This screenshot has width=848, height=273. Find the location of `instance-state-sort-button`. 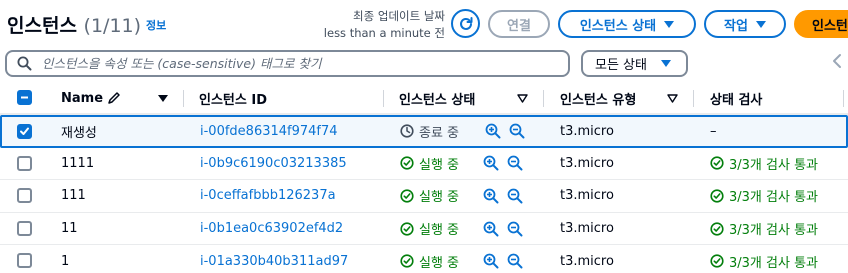

instance-state-sort-button is located at coordinates (522, 98).